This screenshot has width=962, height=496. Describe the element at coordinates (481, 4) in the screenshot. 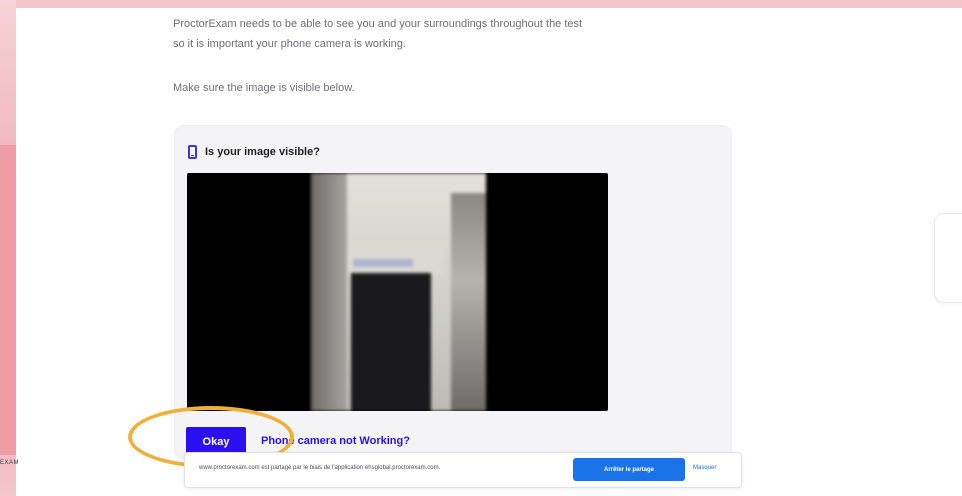

I see `decorative-top-strip` at that location.